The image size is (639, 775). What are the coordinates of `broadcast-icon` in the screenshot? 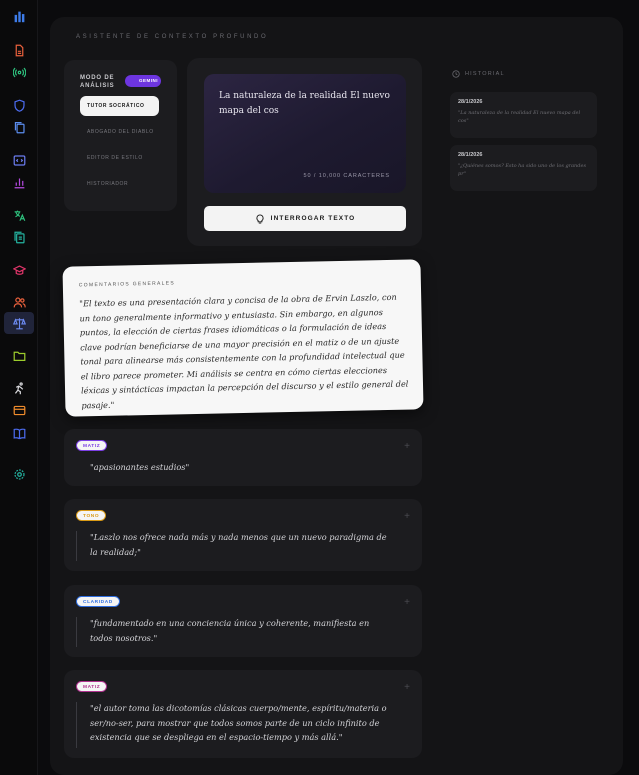 It's located at (19, 72).